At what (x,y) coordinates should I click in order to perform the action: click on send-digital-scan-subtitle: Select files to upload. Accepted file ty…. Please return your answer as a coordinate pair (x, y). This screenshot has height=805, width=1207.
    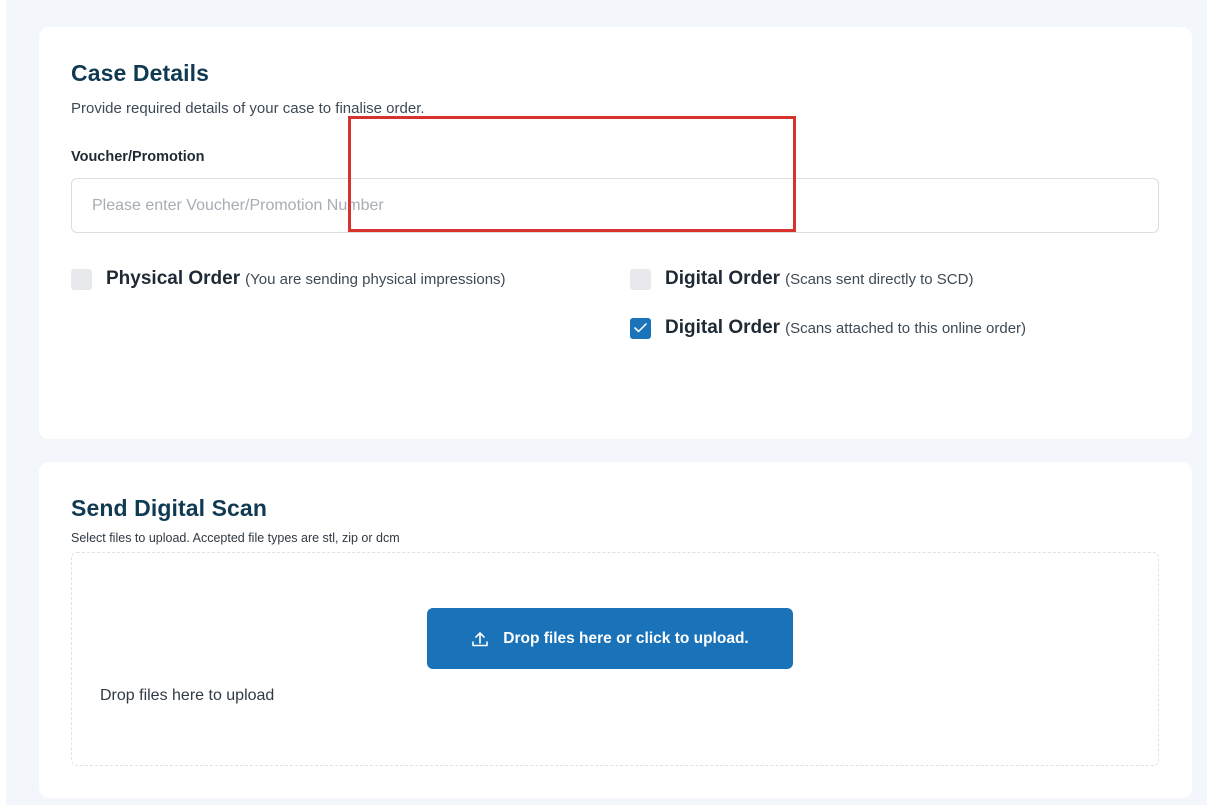
    Looking at the image, I should click on (235, 538).